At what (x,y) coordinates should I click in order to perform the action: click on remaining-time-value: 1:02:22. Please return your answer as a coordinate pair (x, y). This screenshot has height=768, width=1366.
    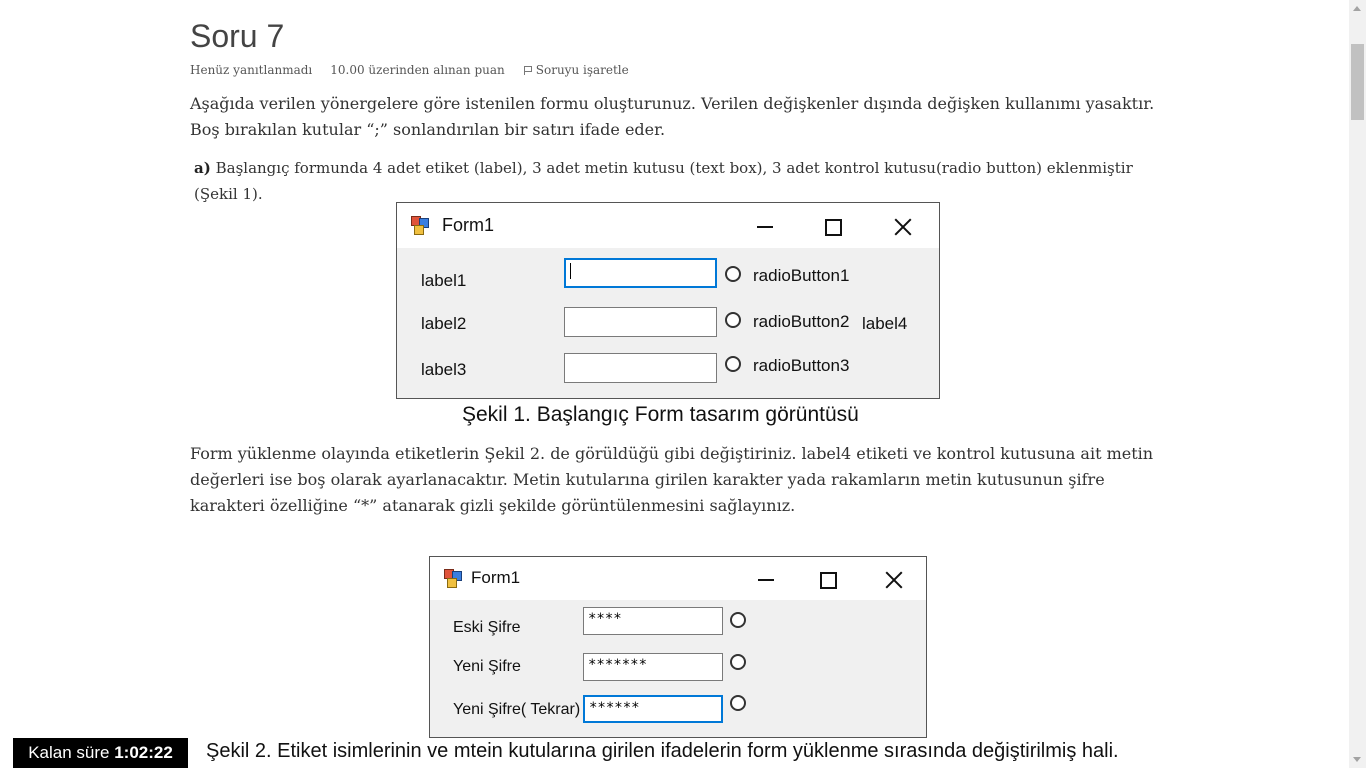
    Looking at the image, I should click on (143, 752).